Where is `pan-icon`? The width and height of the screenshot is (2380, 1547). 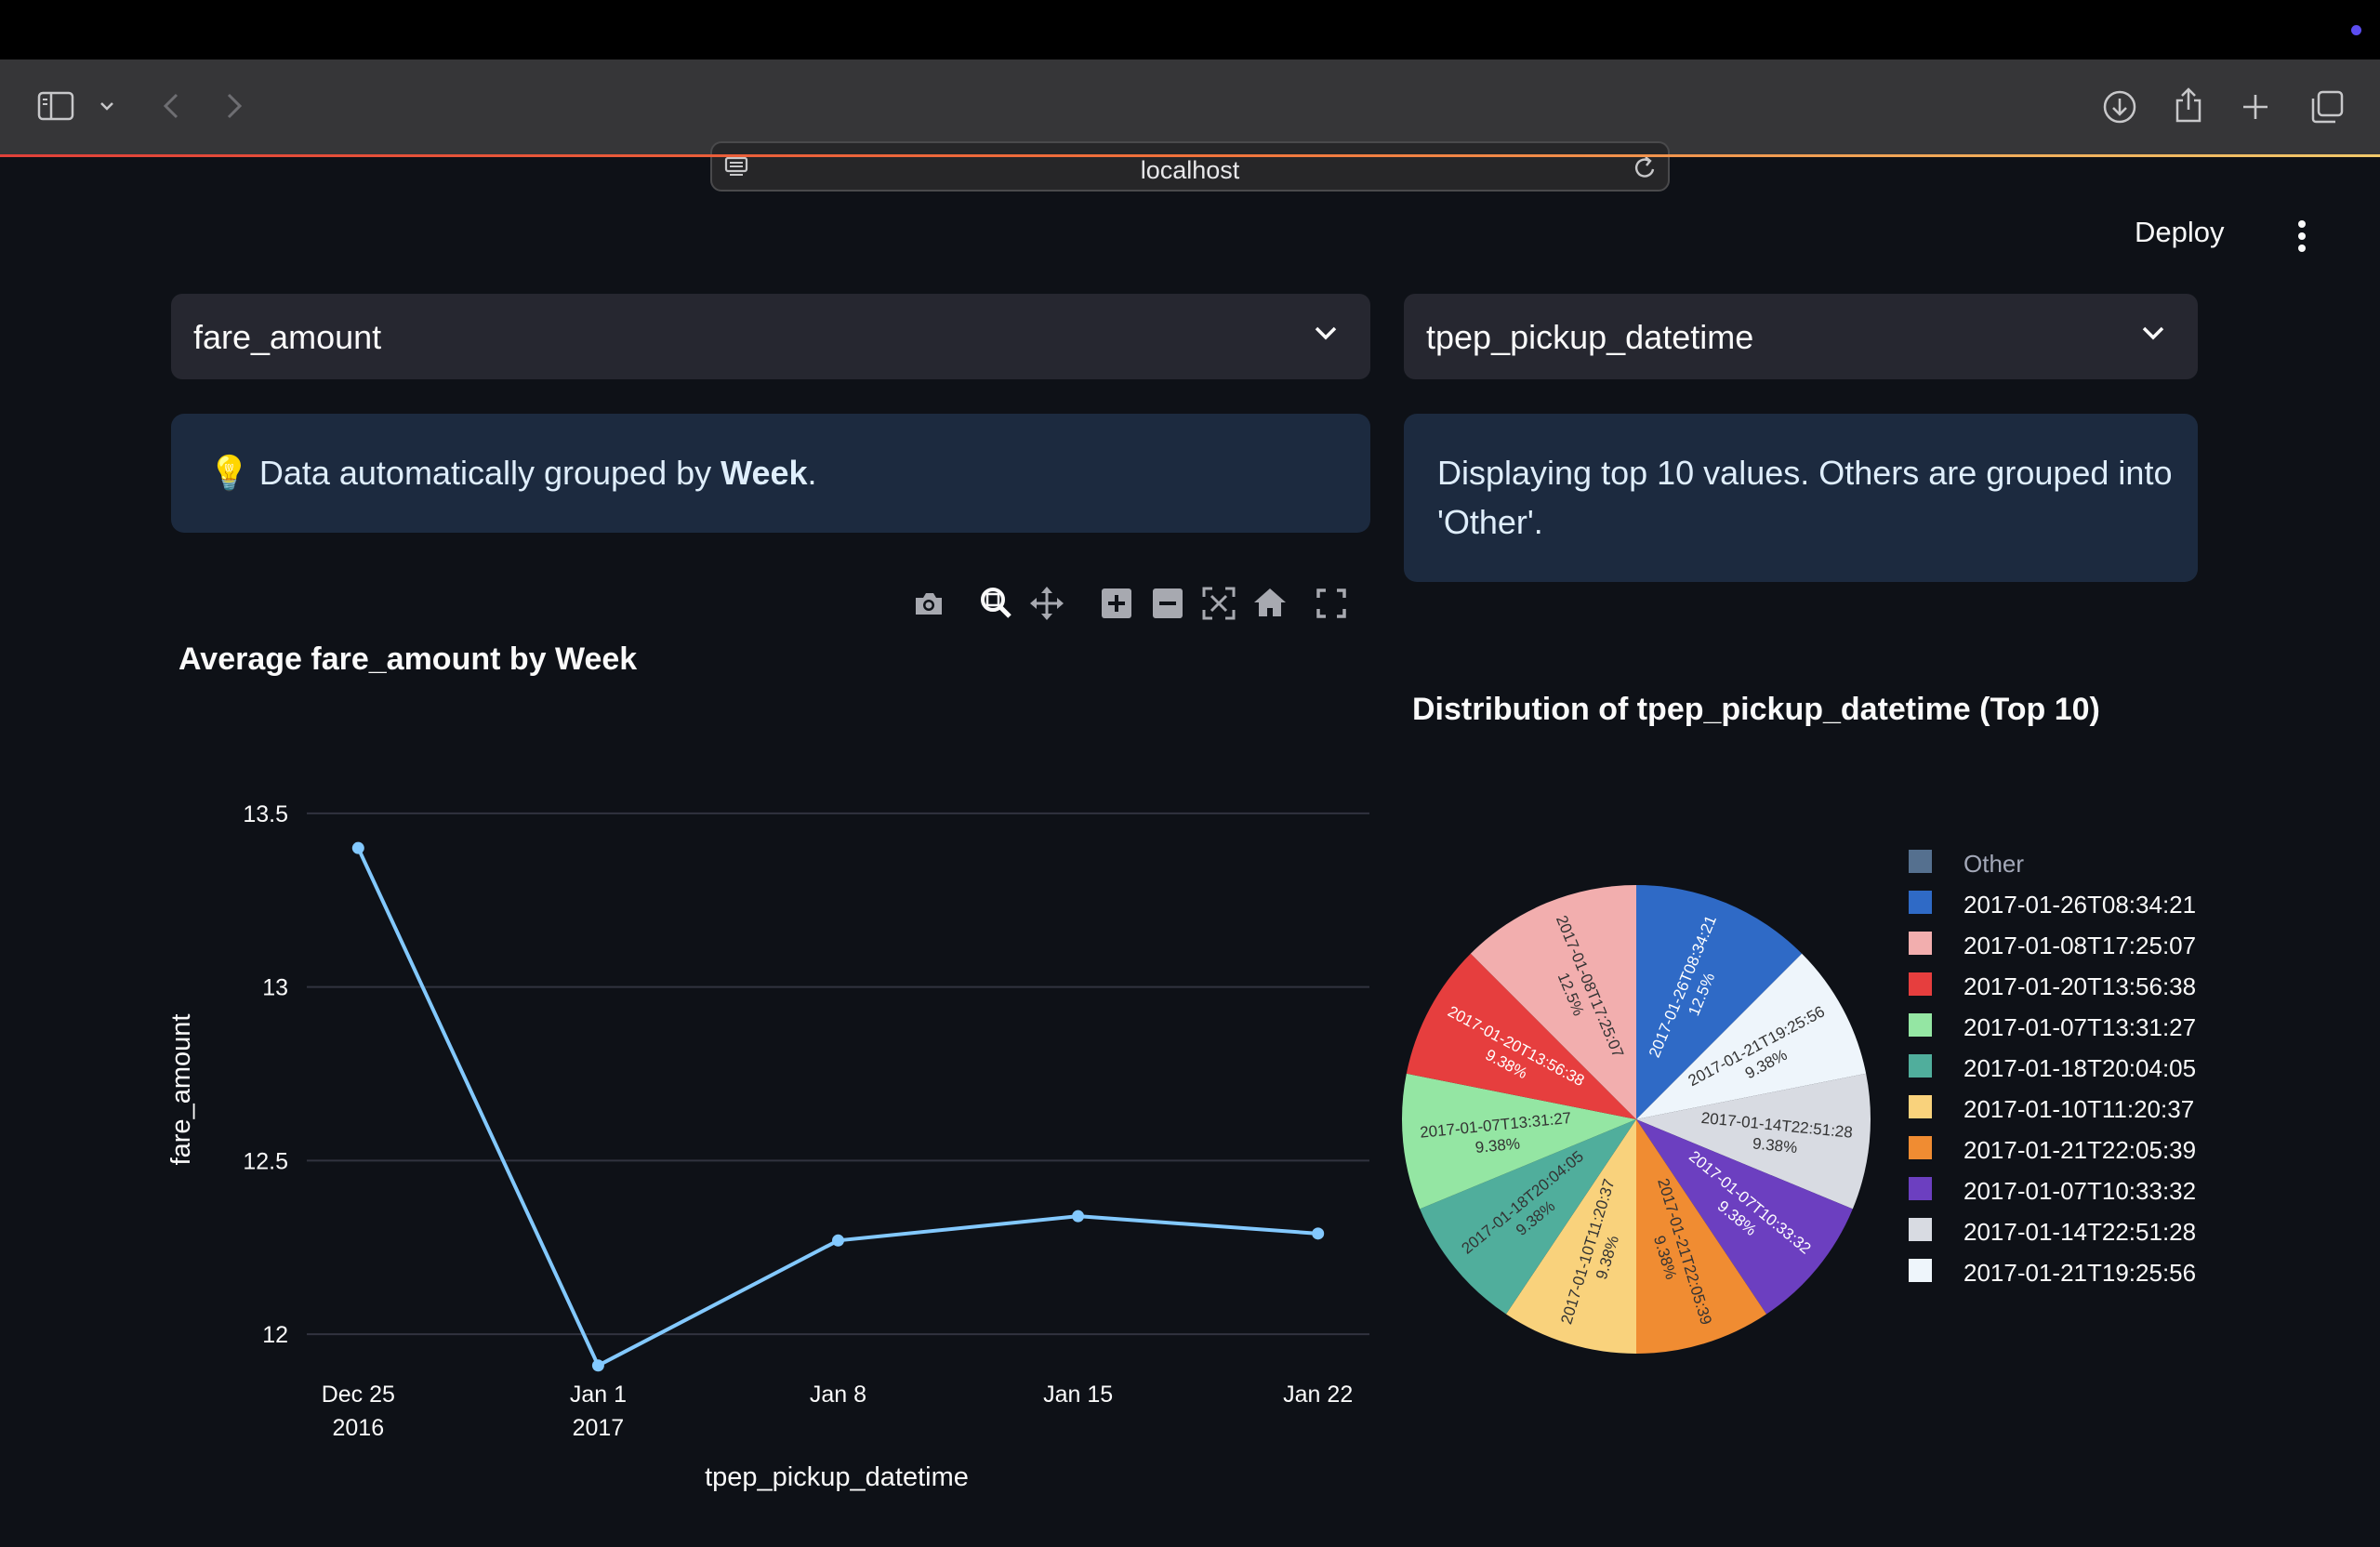
pan-icon is located at coordinates (1046, 606).